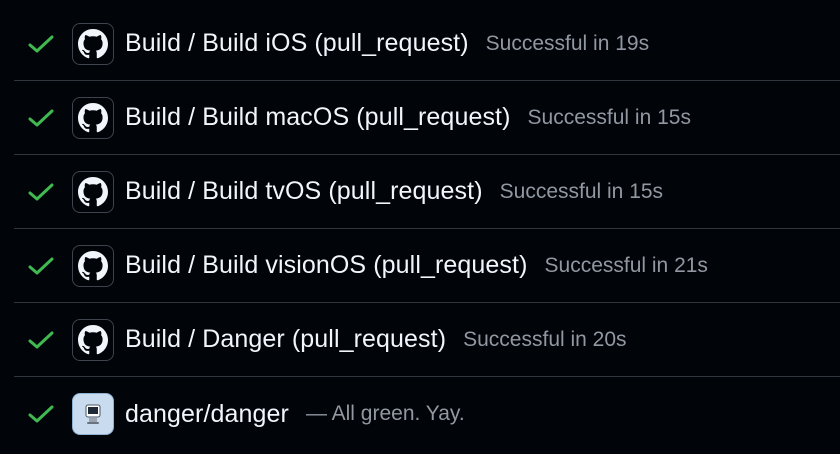 Image resolution: width=840 pixels, height=454 pixels. I want to click on check-name: Build / Build iOS (pull_request), so click(297, 43).